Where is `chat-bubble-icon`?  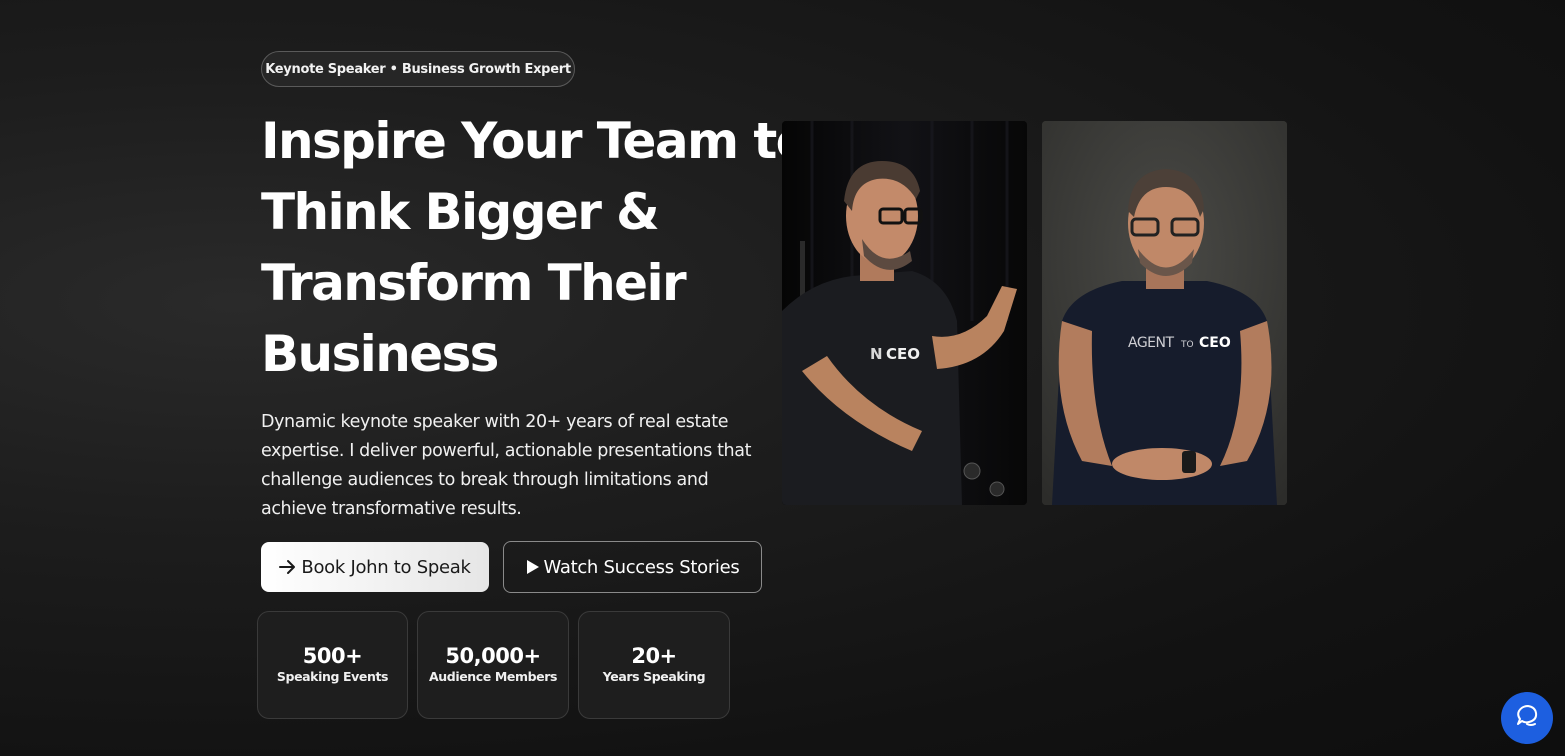 chat-bubble-icon is located at coordinates (1527, 718).